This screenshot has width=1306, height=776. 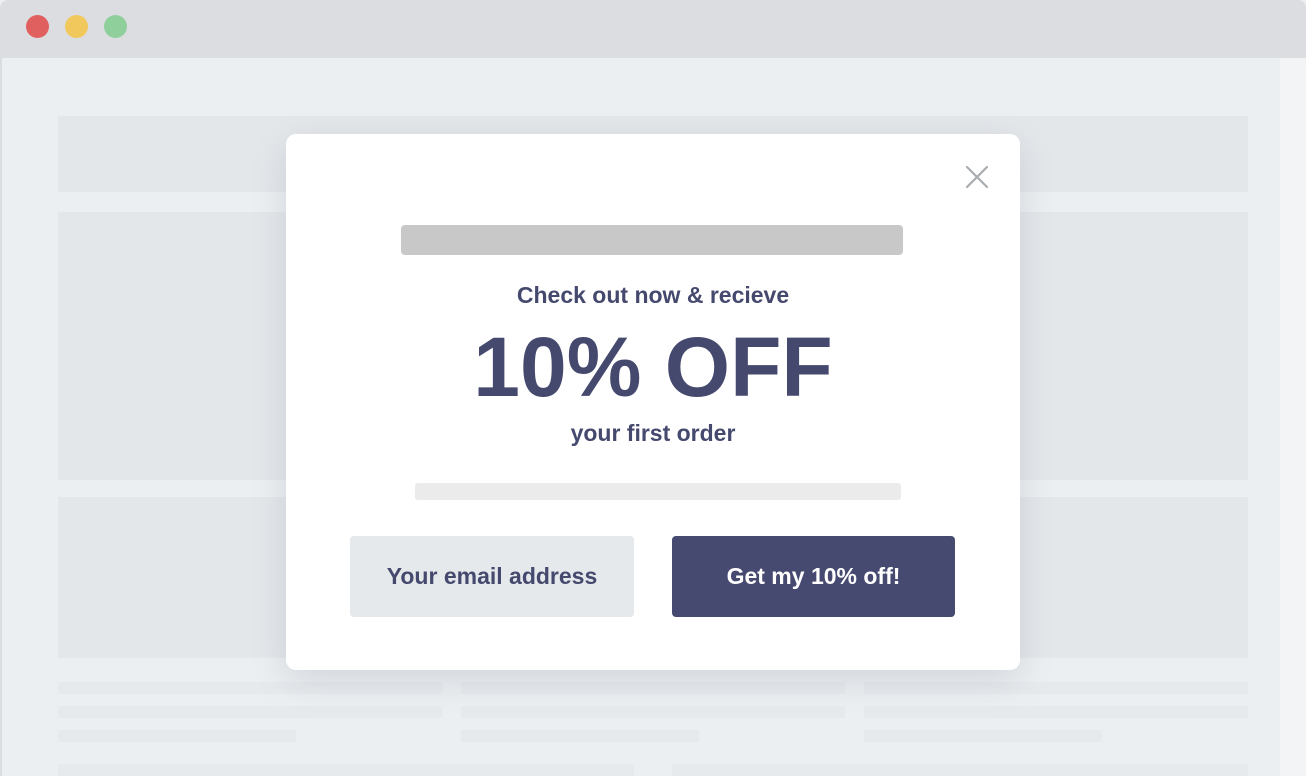 What do you see at coordinates (1293, 417) in the screenshot?
I see `window-right-edge` at bounding box center [1293, 417].